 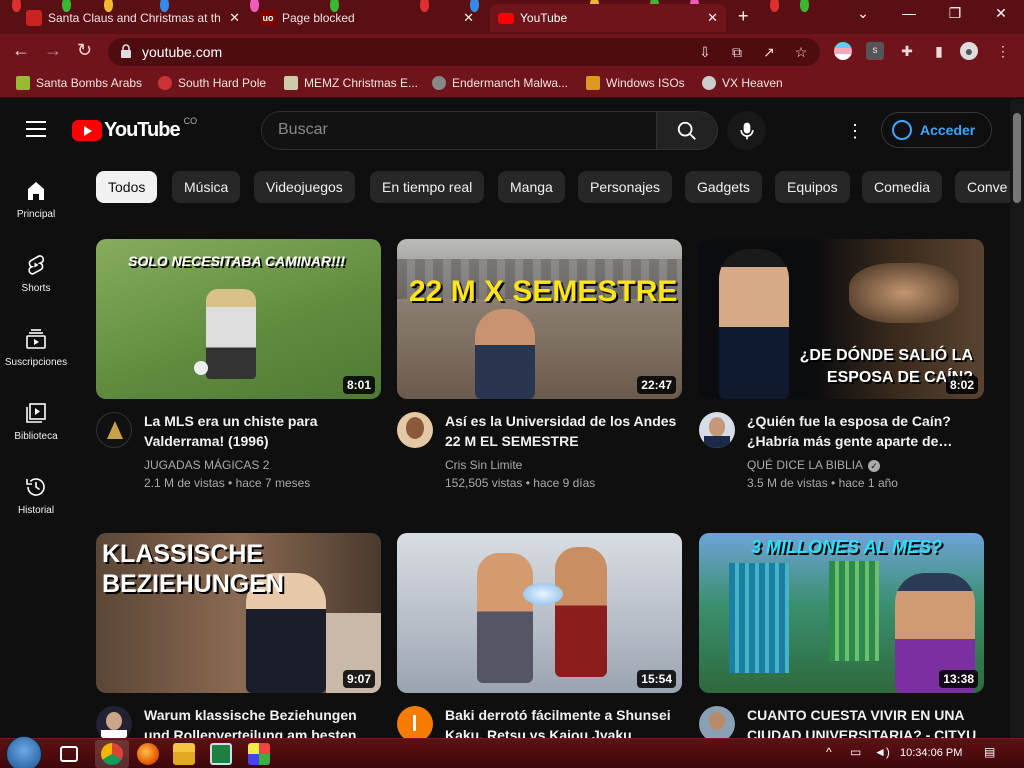 What do you see at coordinates (723, 187) in the screenshot?
I see `chip-gadgets: Gadgets` at bounding box center [723, 187].